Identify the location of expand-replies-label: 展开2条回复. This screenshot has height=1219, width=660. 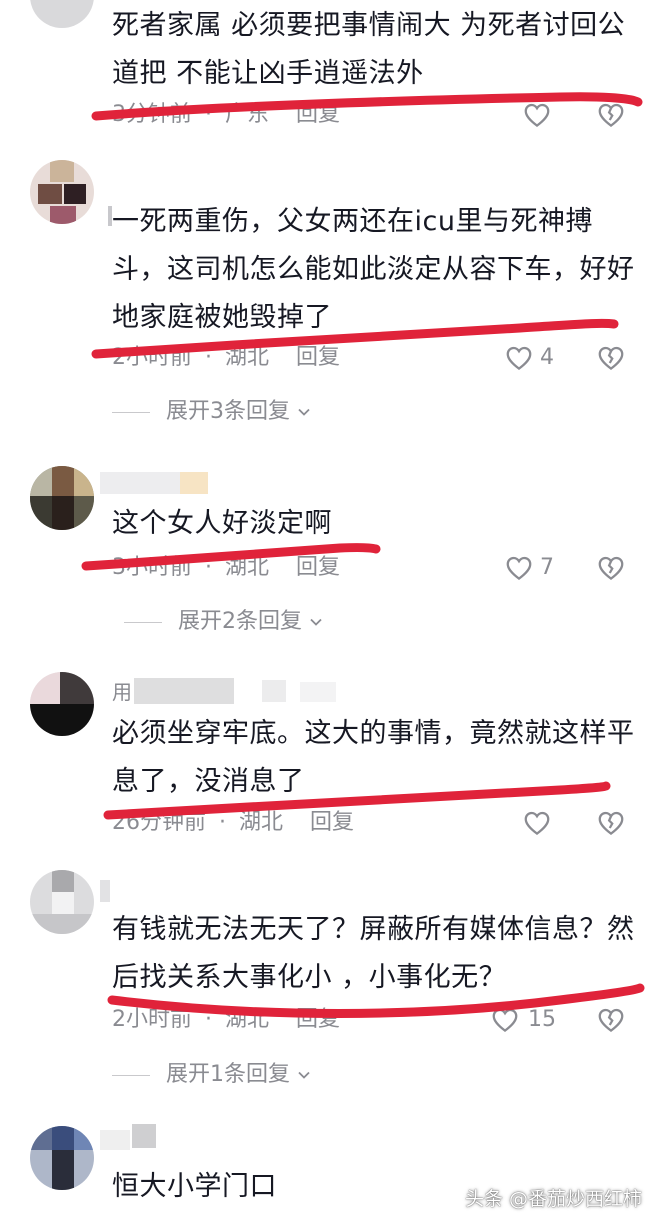
(240, 621).